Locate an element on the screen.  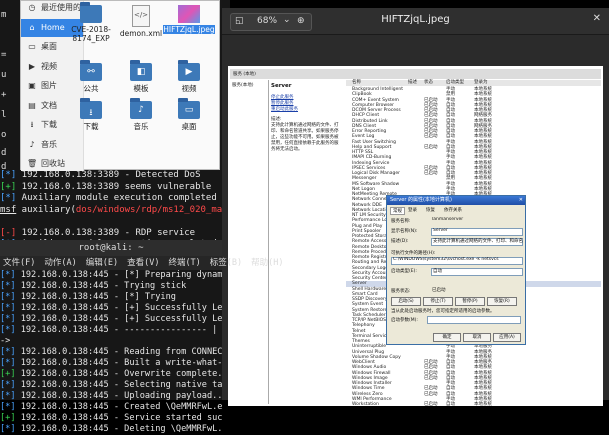
terminal-text: dos/windows/rdp/ms12_020_maxchannelids is located at coordinates (152, 209).